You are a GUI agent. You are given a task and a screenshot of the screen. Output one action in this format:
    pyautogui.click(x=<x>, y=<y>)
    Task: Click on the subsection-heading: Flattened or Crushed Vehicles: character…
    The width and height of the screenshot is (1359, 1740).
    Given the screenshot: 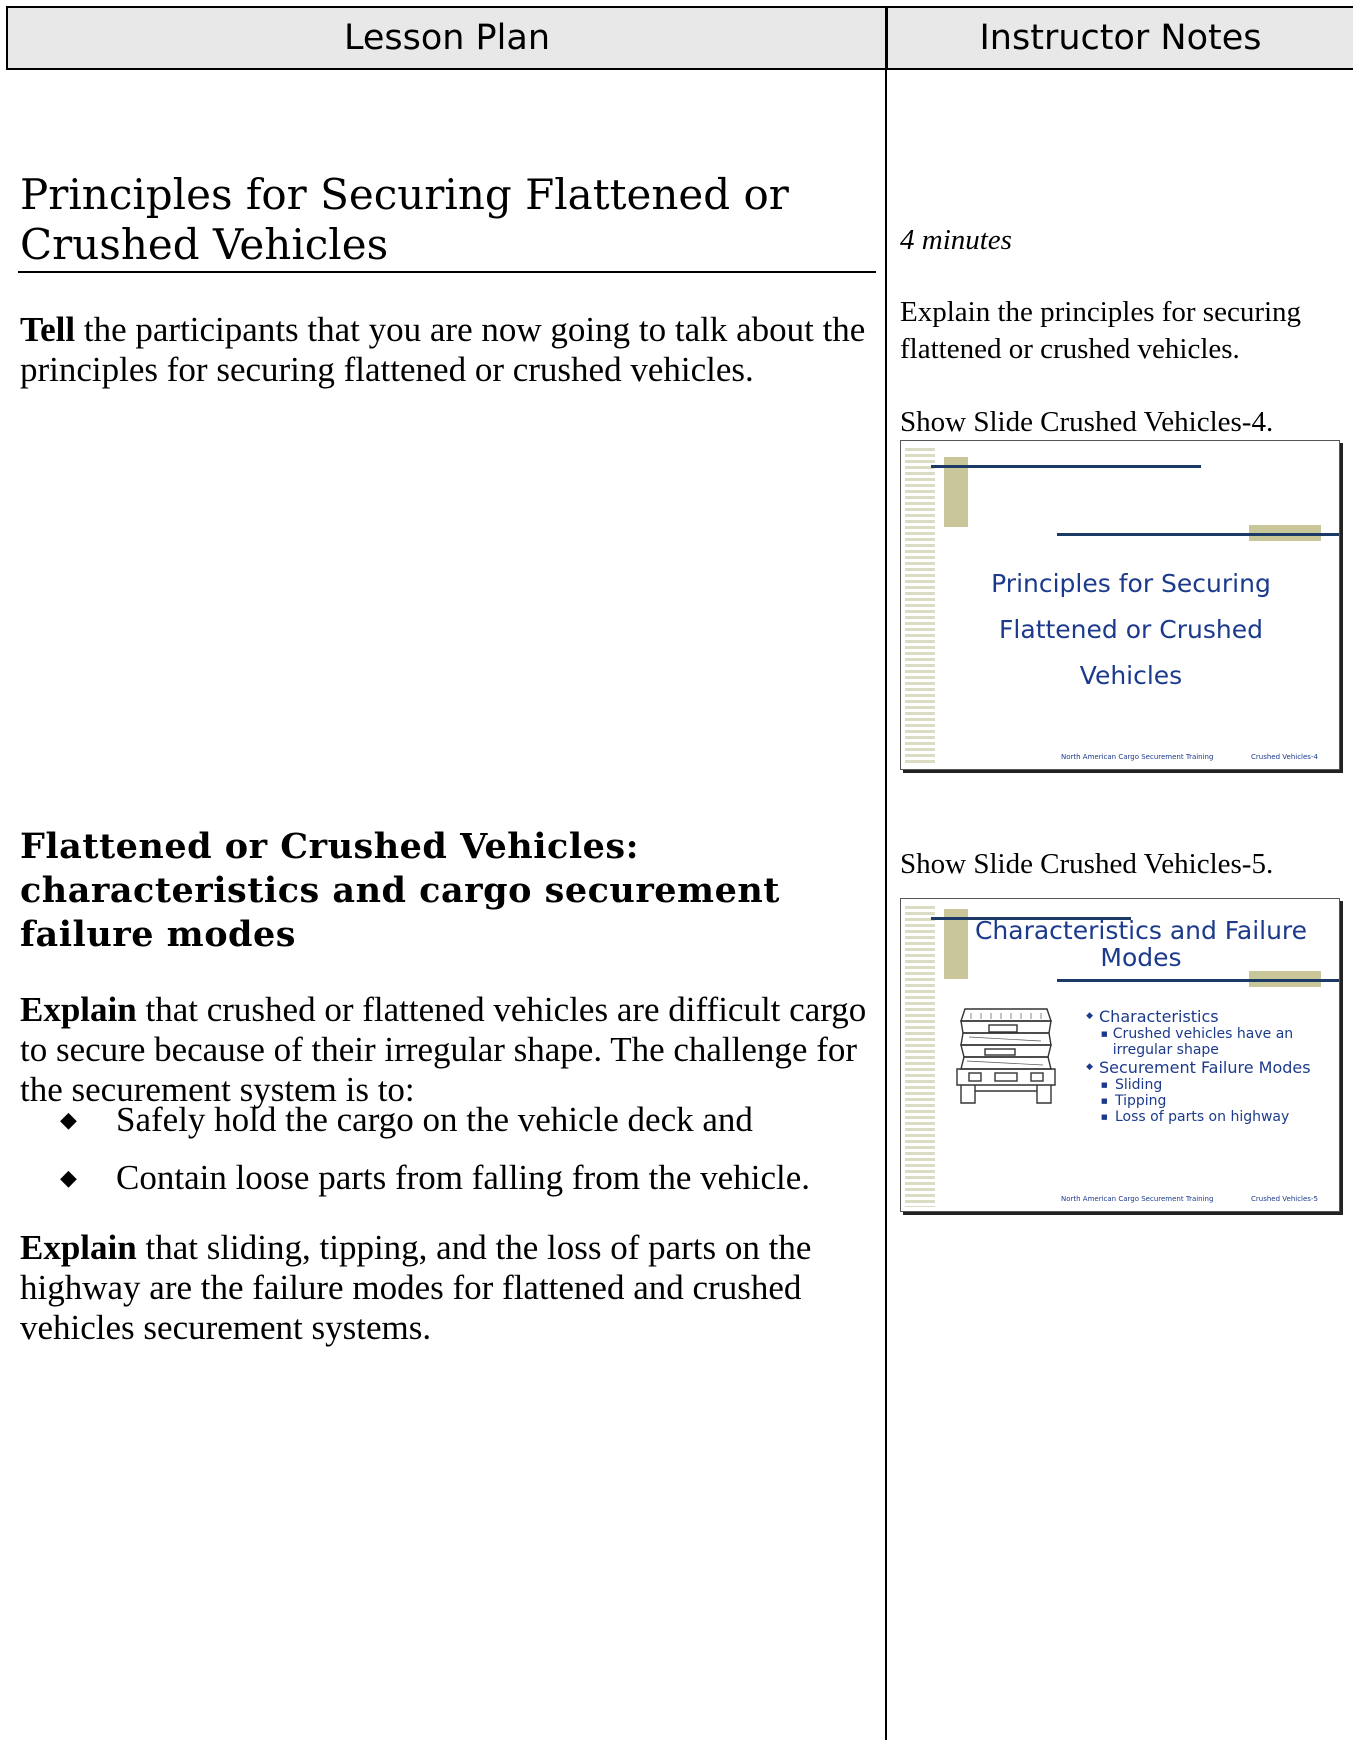 What is the action you would take?
    pyautogui.click(x=400, y=890)
    